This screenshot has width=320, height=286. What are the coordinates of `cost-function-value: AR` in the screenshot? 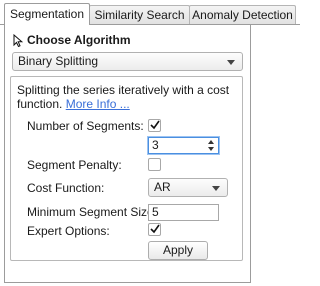 It's located at (162, 187).